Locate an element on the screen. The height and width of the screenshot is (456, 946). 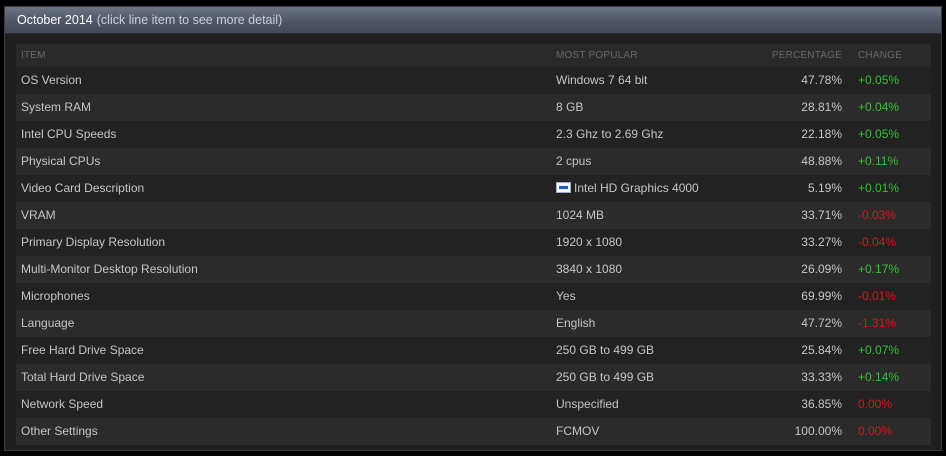
row-most-popular-cell: 2.3 Ghz to 2.69 Ghz is located at coordinates (609, 134).